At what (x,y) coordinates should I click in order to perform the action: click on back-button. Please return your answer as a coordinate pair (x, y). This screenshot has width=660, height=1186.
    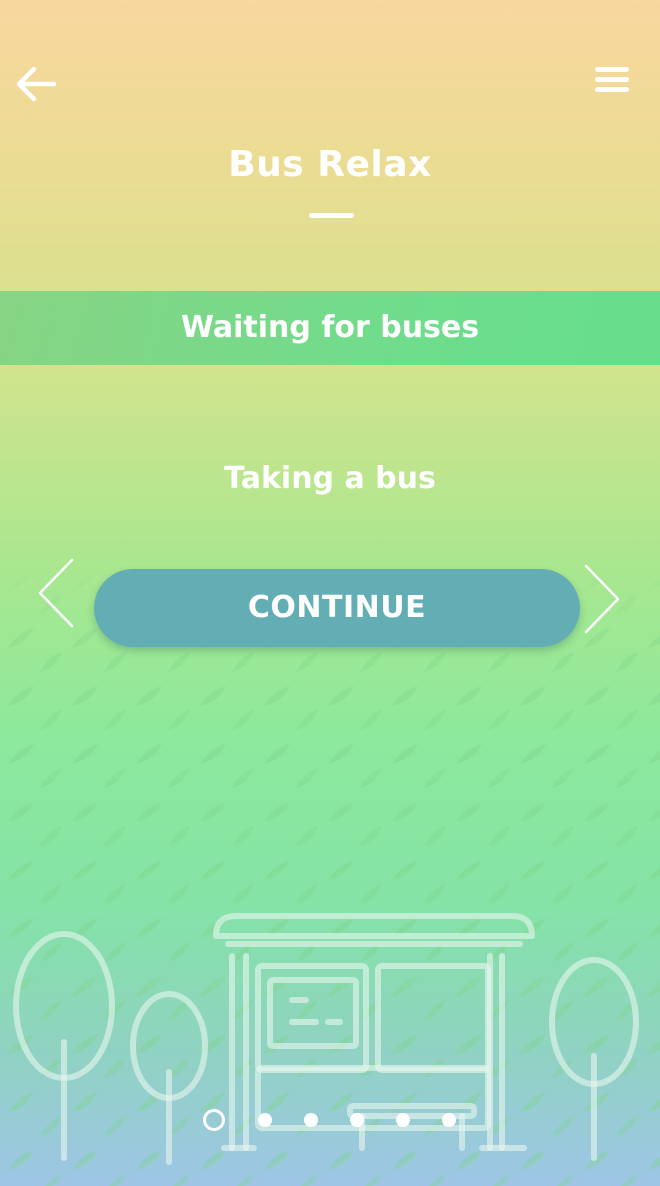
    Looking at the image, I should click on (37, 84).